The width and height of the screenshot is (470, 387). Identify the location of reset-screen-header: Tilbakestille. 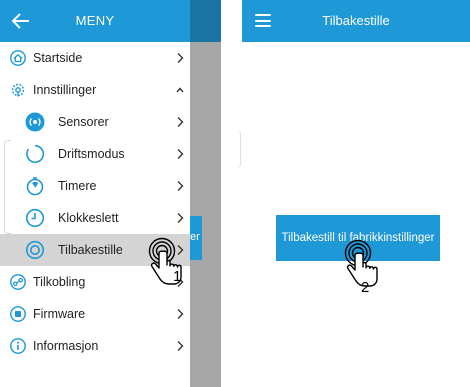
(356, 21).